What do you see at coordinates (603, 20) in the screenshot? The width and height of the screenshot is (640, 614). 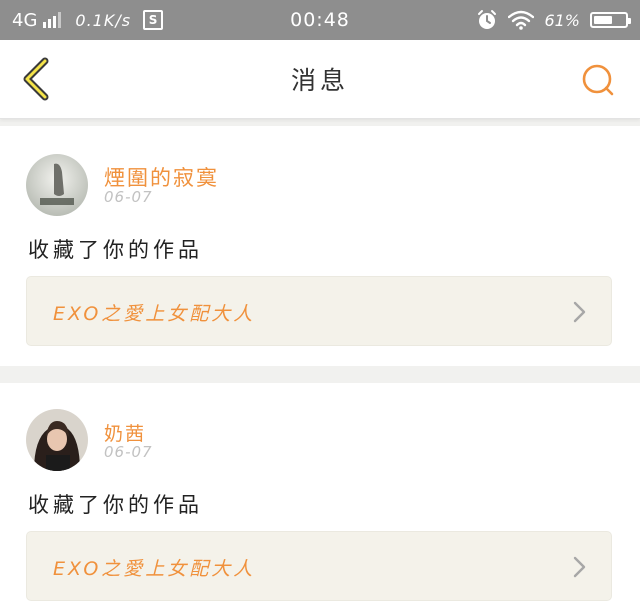 I see `battery-fill` at bounding box center [603, 20].